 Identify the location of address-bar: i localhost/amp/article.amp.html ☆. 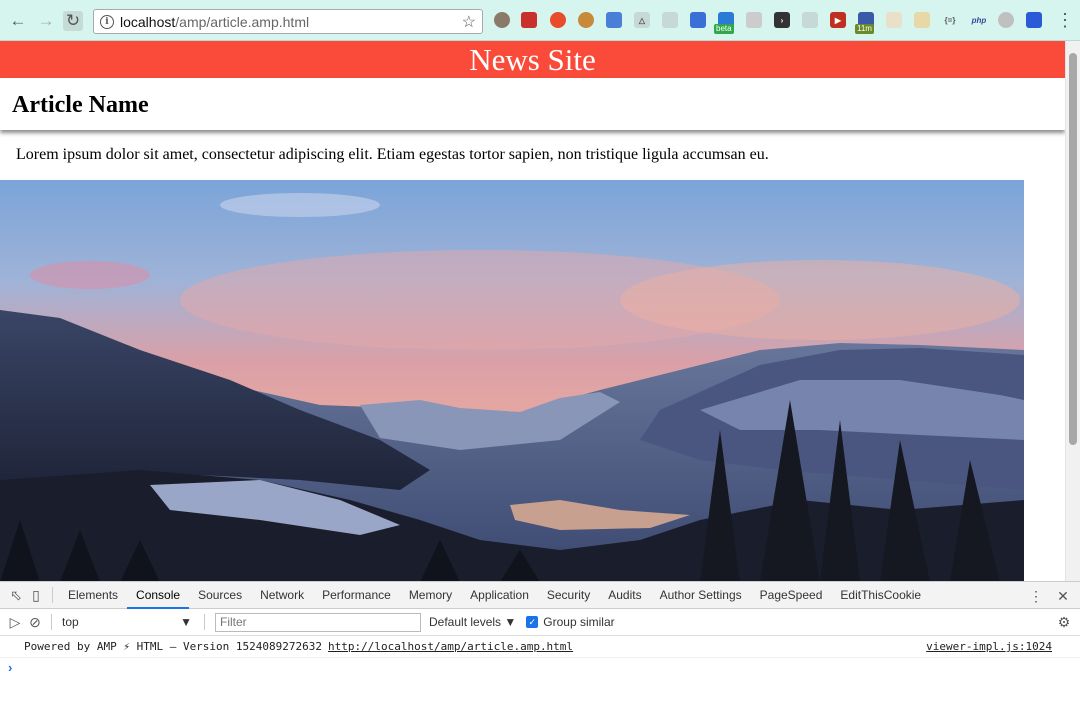
(288, 21).